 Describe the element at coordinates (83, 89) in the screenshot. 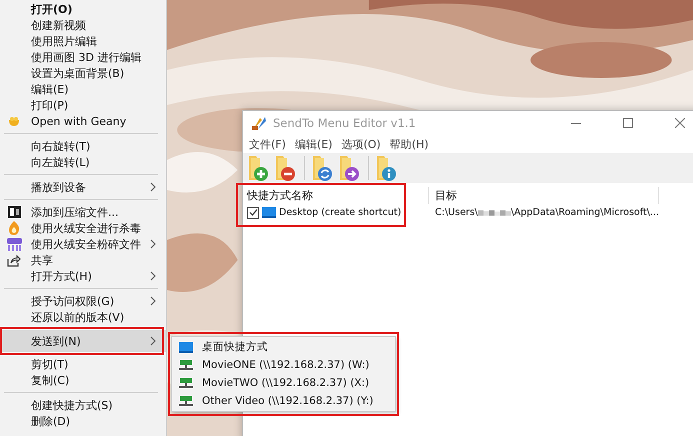

I see `menu-item: 编辑(E)` at that location.